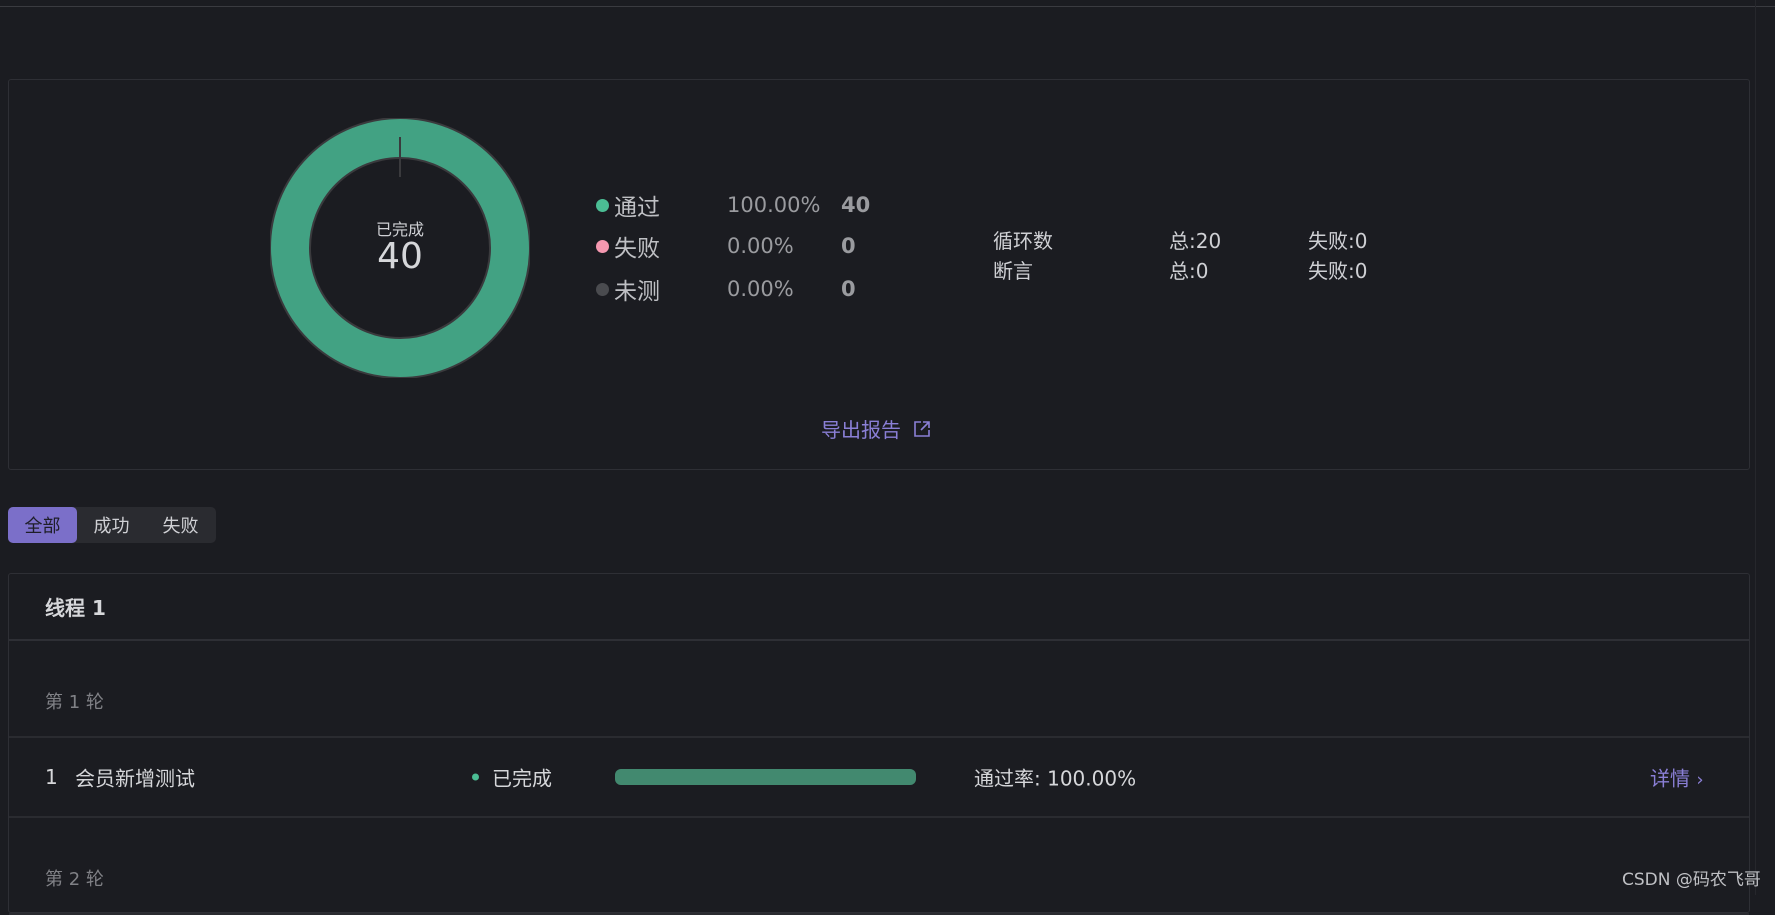 This screenshot has width=1775, height=915. What do you see at coordinates (180, 525) in the screenshot?
I see `tab-failed: 失败` at bounding box center [180, 525].